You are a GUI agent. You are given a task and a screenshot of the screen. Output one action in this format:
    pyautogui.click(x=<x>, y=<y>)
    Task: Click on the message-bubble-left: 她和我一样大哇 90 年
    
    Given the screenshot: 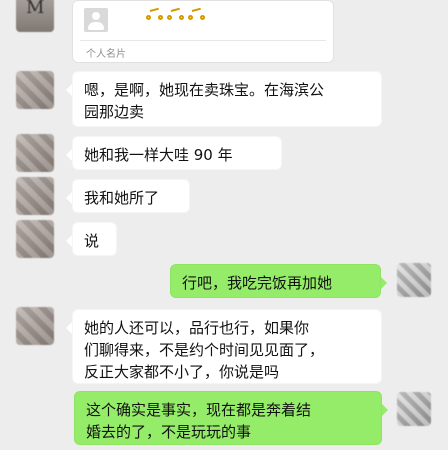 What is the action you would take?
    pyautogui.click(x=174, y=153)
    